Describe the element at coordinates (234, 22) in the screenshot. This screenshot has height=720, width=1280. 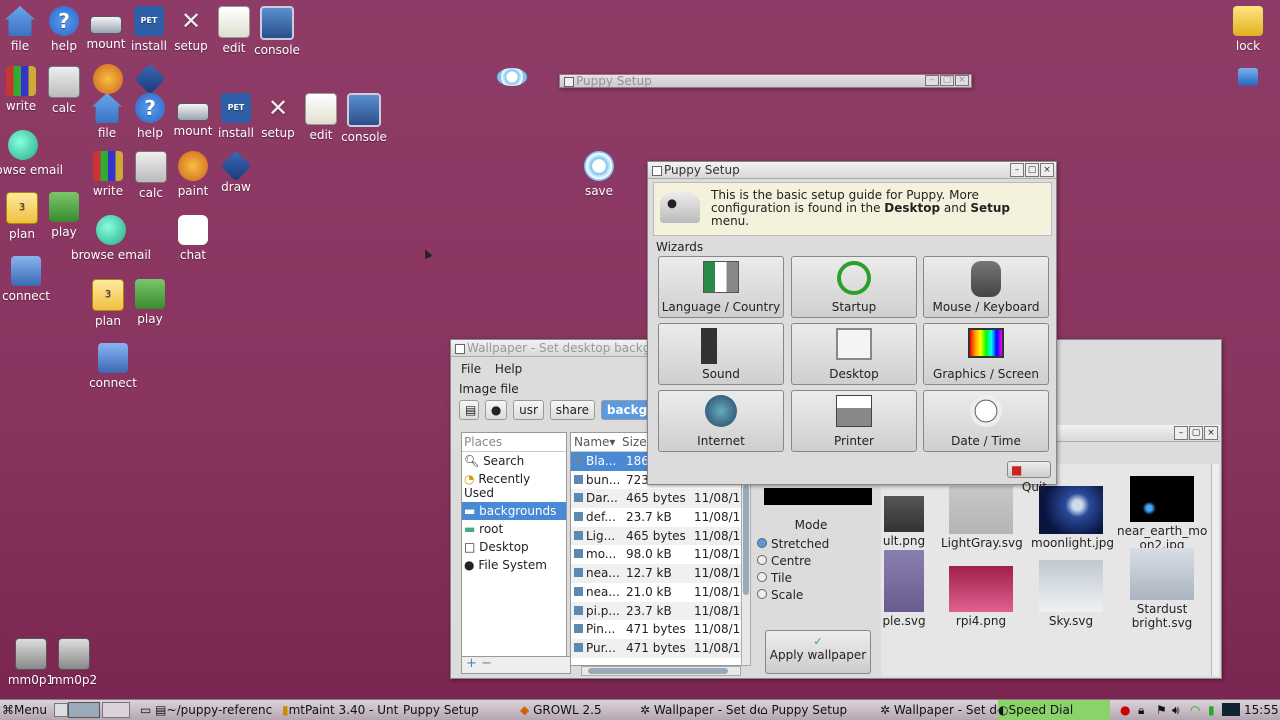
I see `notepad-icon` at that location.